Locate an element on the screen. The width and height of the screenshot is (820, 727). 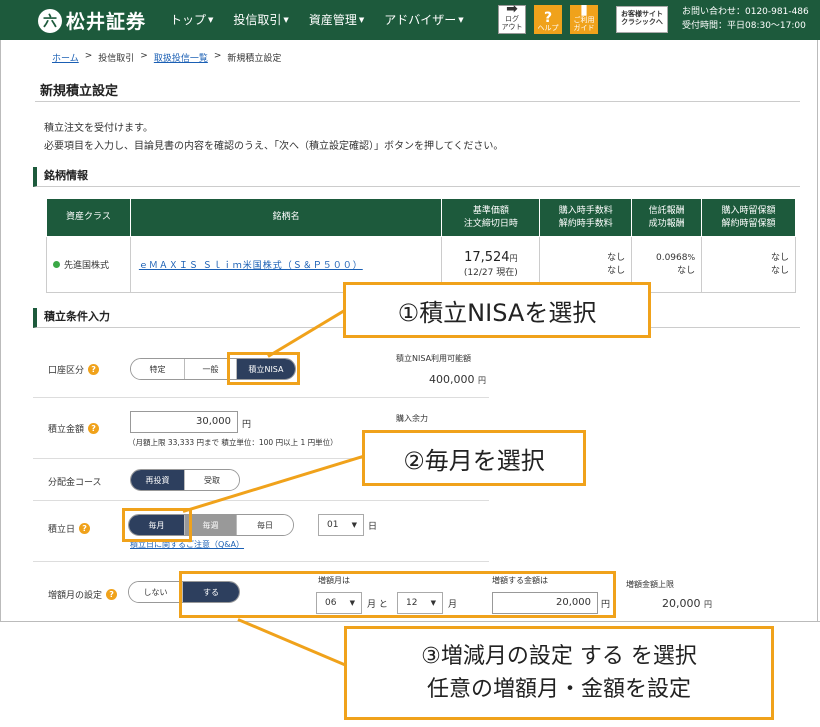
page-title: 新規積立設定 is located at coordinates (79, 91).